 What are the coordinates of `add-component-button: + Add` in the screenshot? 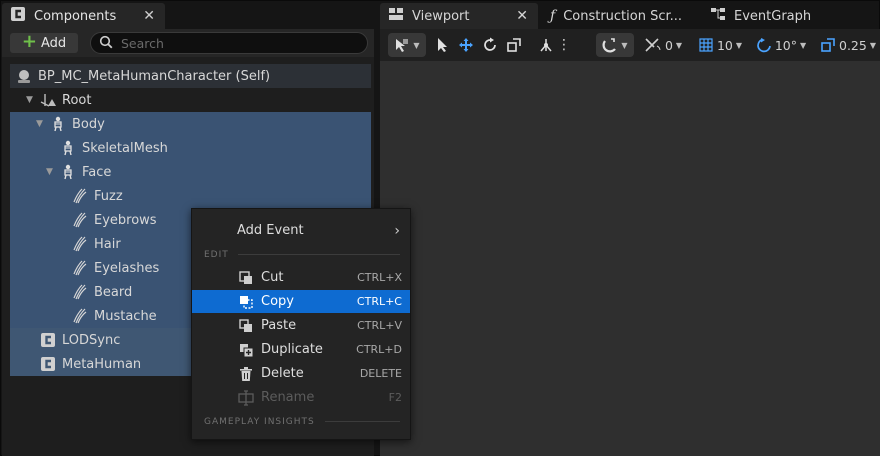 It's located at (44, 43).